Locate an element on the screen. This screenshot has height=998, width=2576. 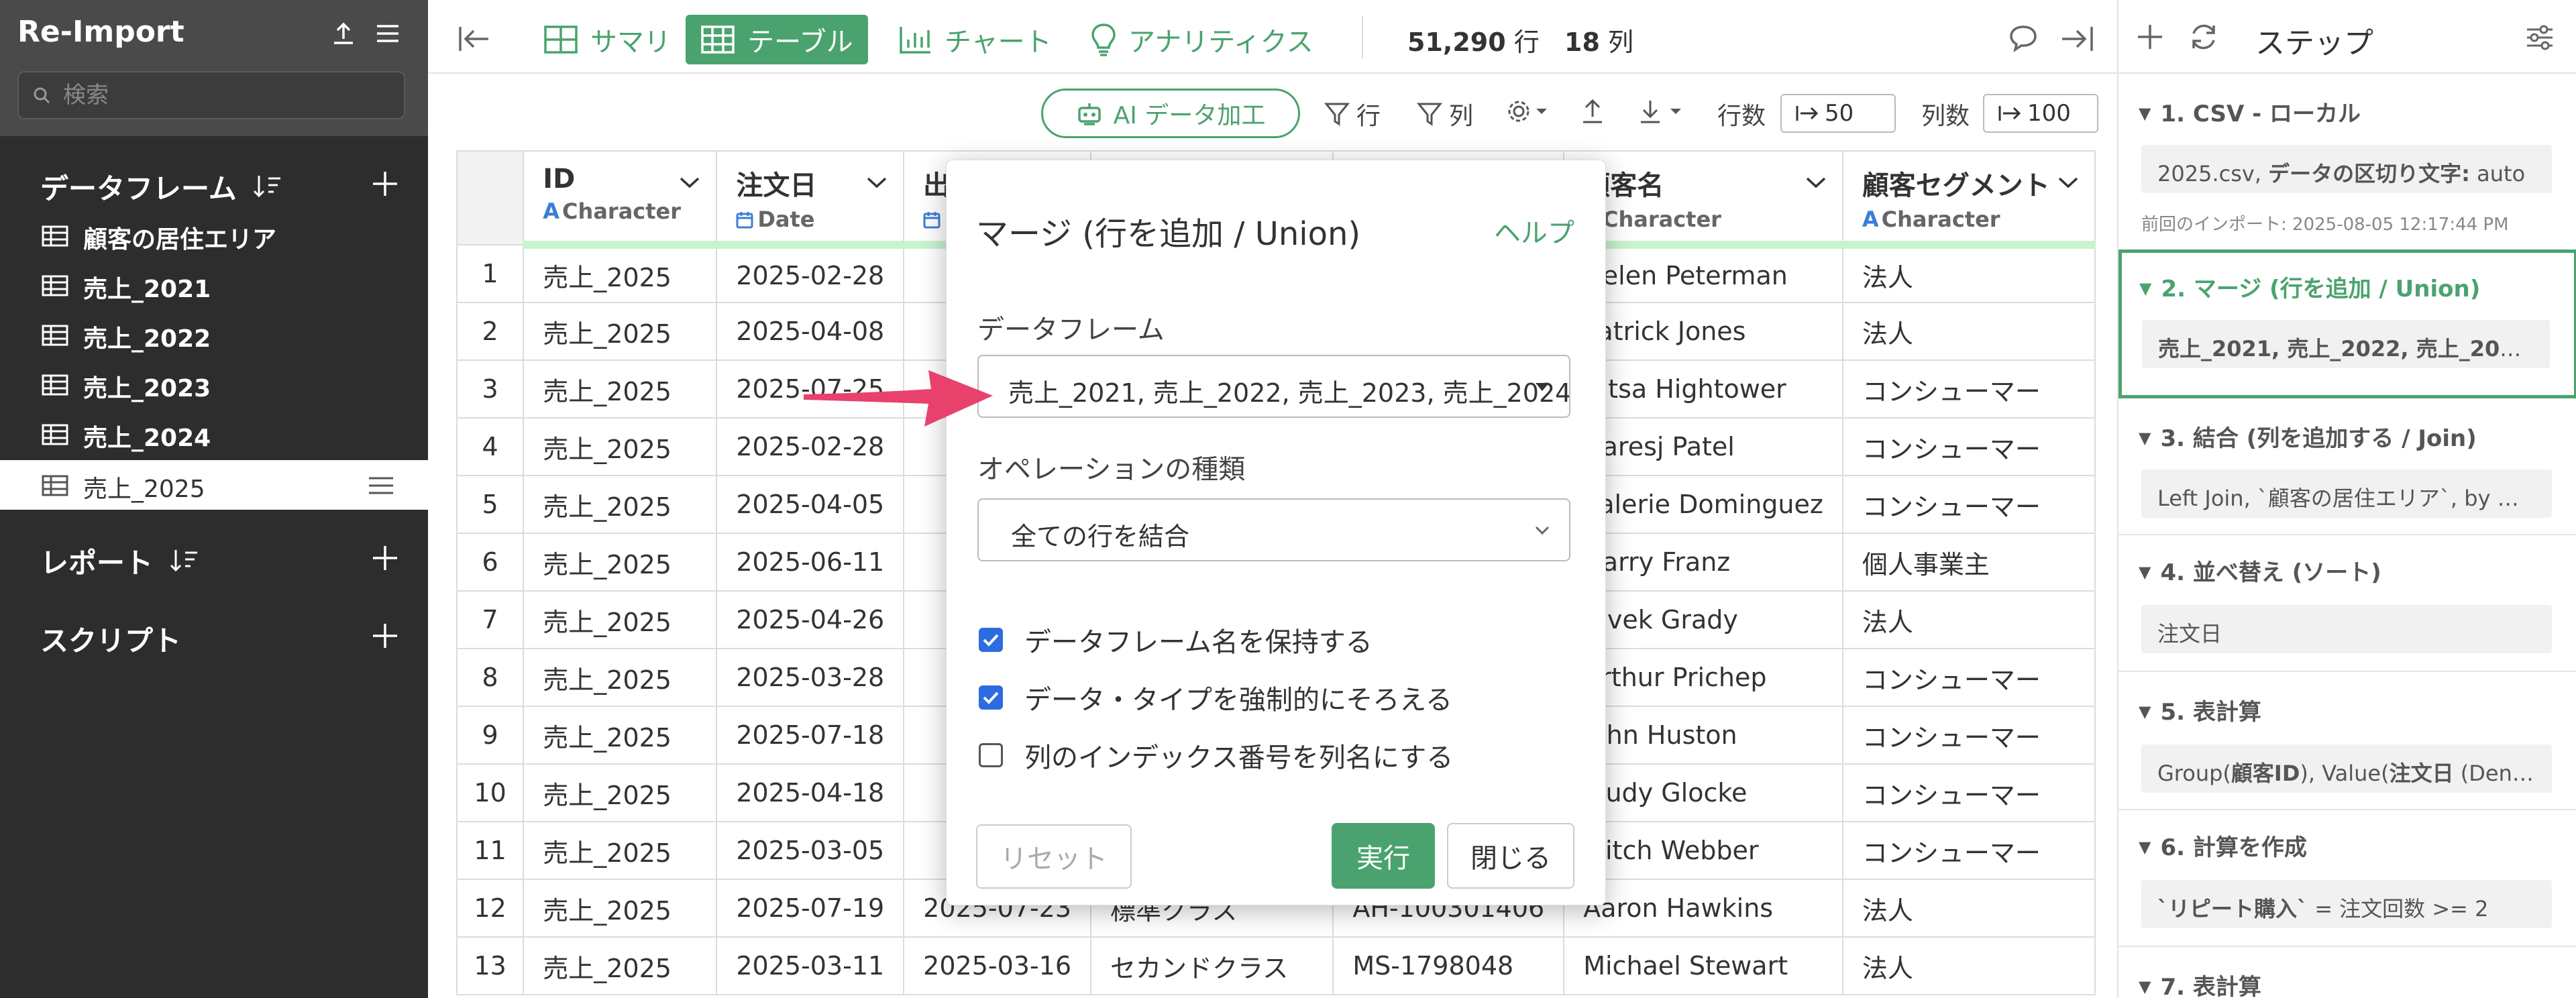
reset-button: リセット is located at coordinates (1054, 856).